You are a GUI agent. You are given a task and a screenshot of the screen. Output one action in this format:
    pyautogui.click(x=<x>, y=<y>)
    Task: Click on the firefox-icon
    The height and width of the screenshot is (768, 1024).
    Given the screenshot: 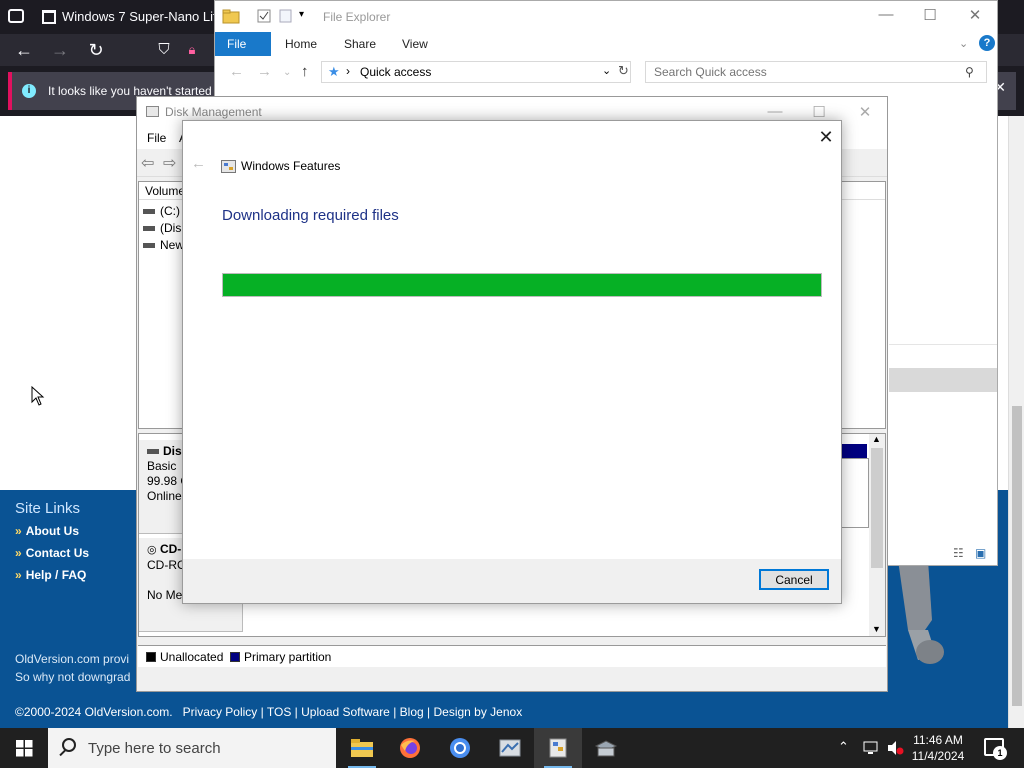 What is the action you would take?
    pyautogui.click(x=410, y=748)
    